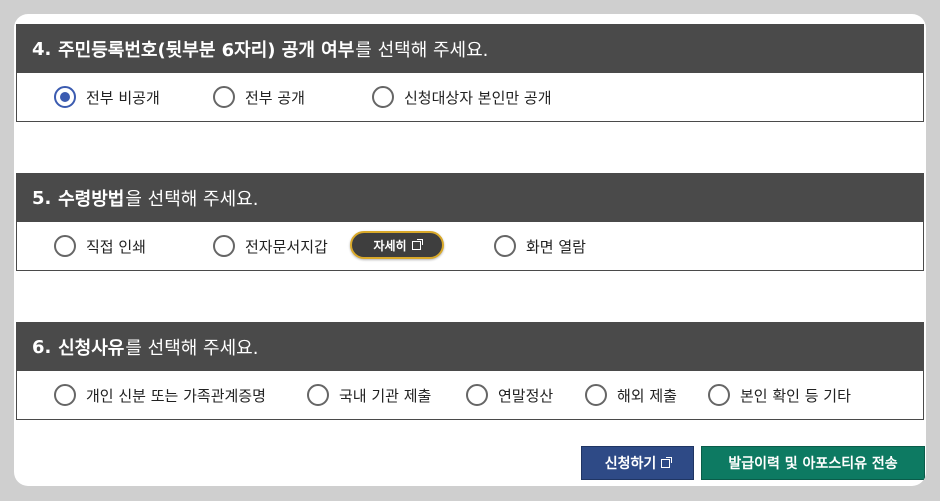 Image resolution: width=940 pixels, height=501 pixels. What do you see at coordinates (526, 395) in the screenshot?
I see `option-label: 연말정산` at bounding box center [526, 395].